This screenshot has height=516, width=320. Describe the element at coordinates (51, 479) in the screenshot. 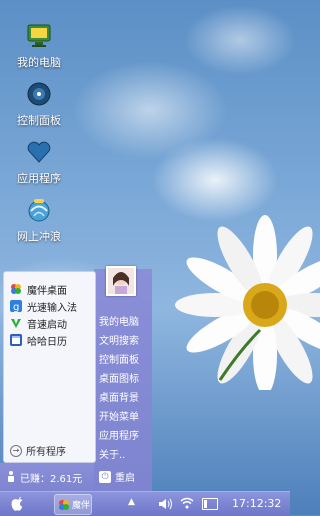

I see `earnings-text: 已赚：2.61元` at that location.